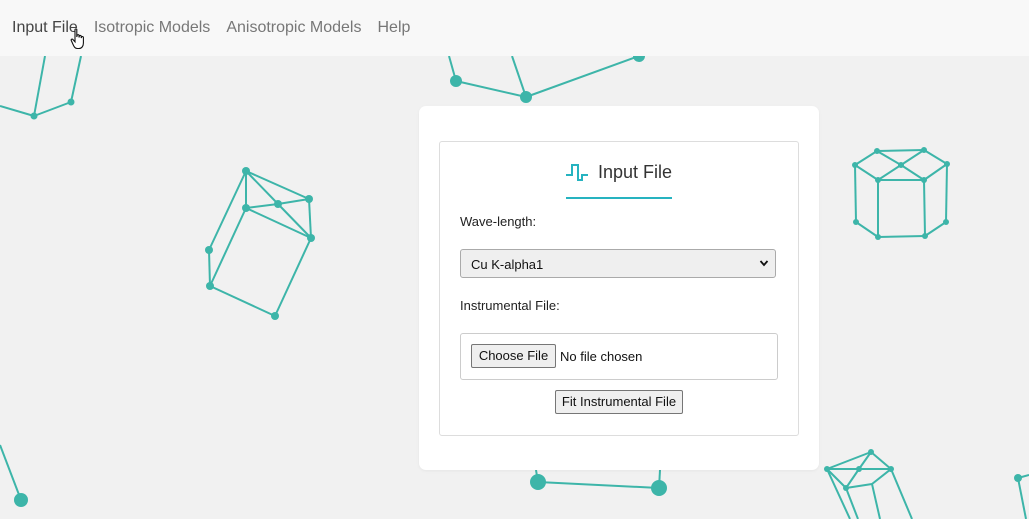 Image resolution: width=1029 pixels, height=519 pixels. I want to click on nav-anisotropic-models: Anisotropic Models, so click(293, 28).